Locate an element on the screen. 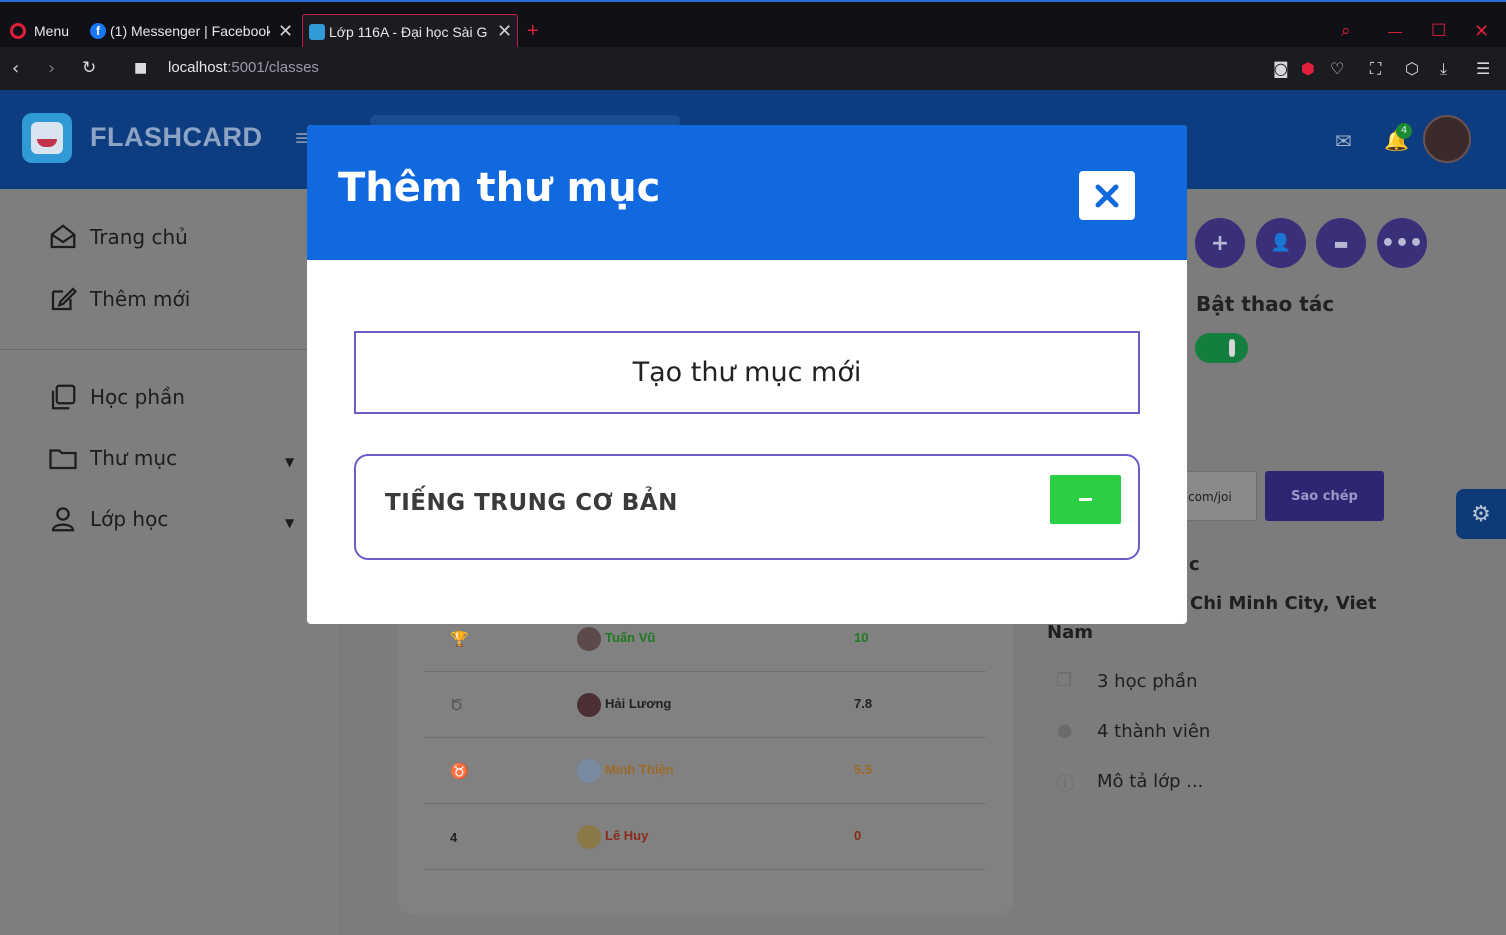 Image resolution: width=1506 pixels, height=935 pixels. member-name: Lê Huy is located at coordinates (626, 835).